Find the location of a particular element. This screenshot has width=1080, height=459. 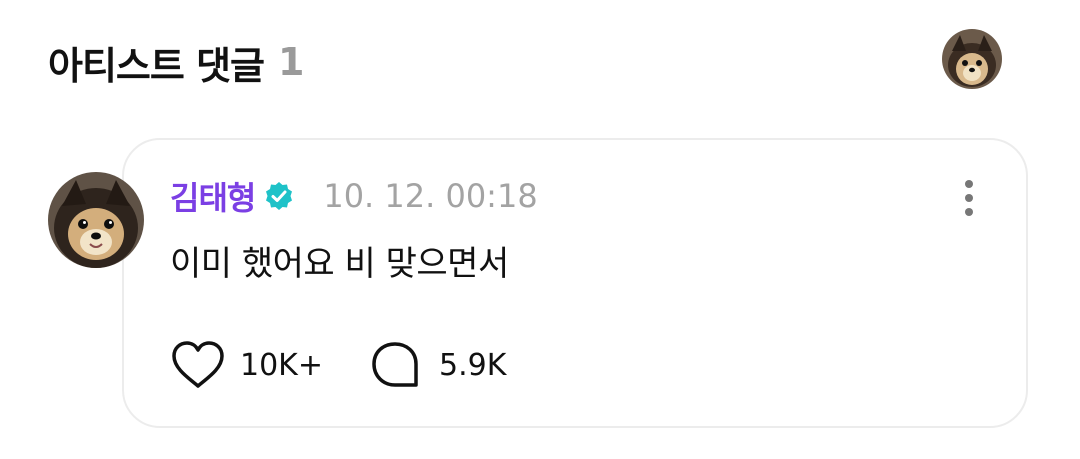

comment-actions: 10K+ 5.9K is located at coordinates (338, 365).